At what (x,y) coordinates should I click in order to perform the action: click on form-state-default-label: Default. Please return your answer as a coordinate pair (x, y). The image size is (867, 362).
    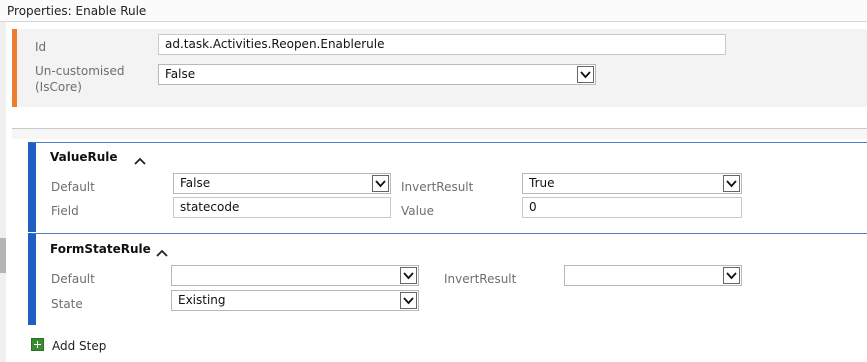
    Looking at the image, I should click on (73, 279).